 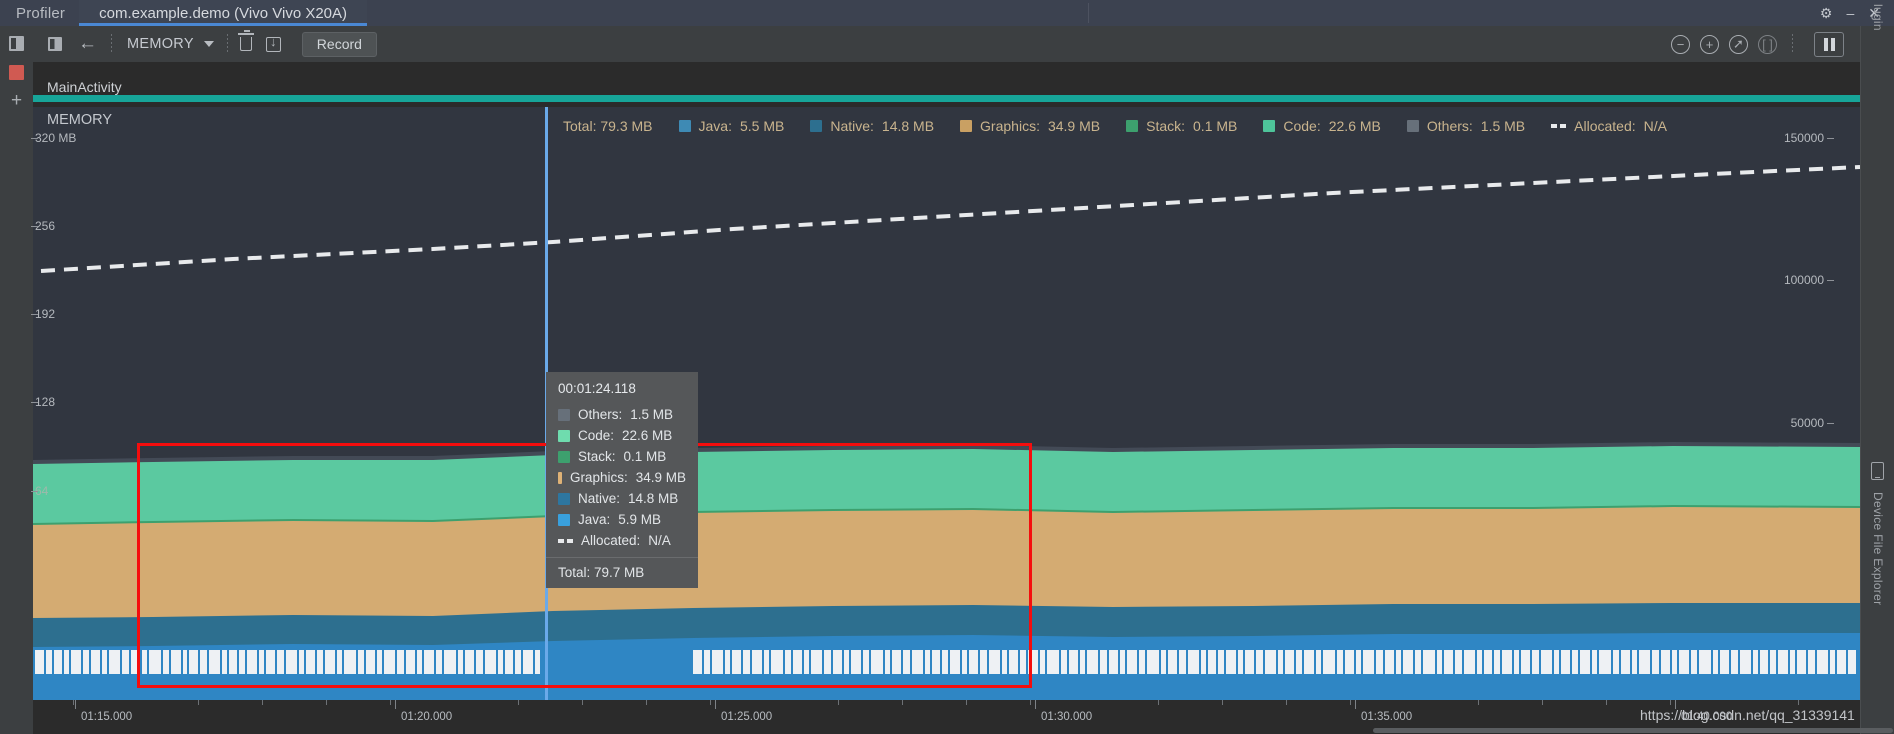 What do you see at coordinates (1829, 44) in the screenshot?
I see `pause-icon` at bounding box center [1829, 44].